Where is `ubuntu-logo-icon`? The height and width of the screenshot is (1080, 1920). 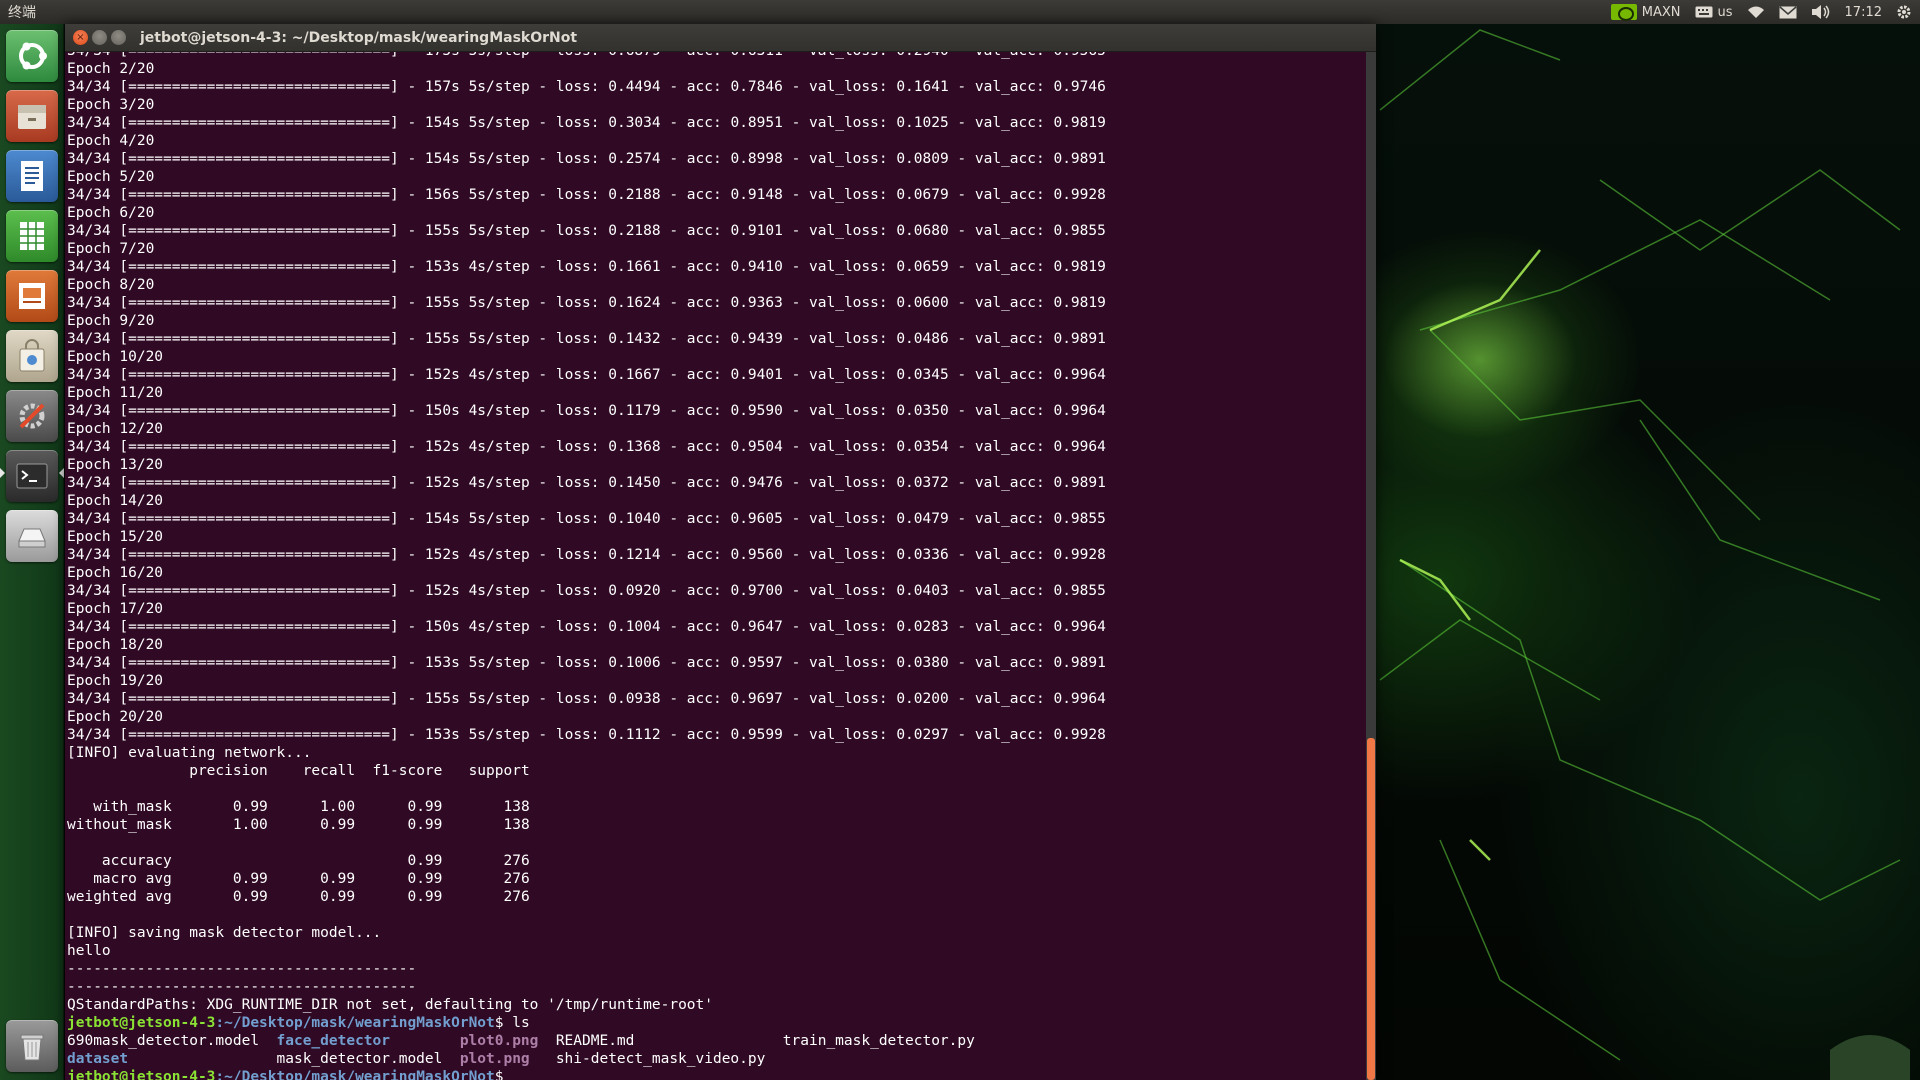
ubuntu-logo-icon is located at coordinates (33, 56).